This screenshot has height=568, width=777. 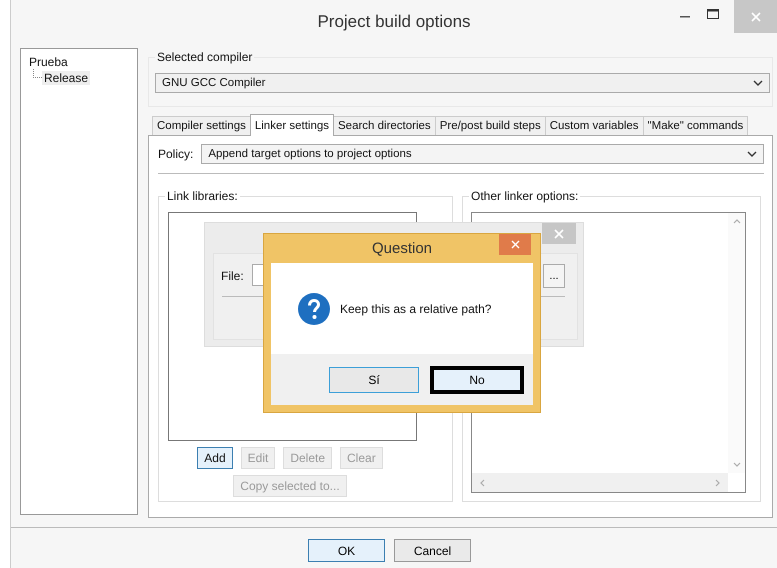 I want to click on no-button: No, so click(x=477, y=380).